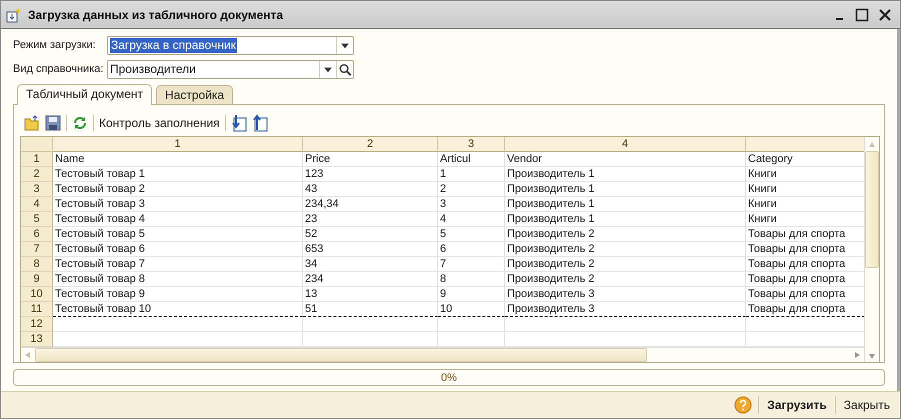  I want to click on table-cell: Тестовый товар 6, so click(178, 249).